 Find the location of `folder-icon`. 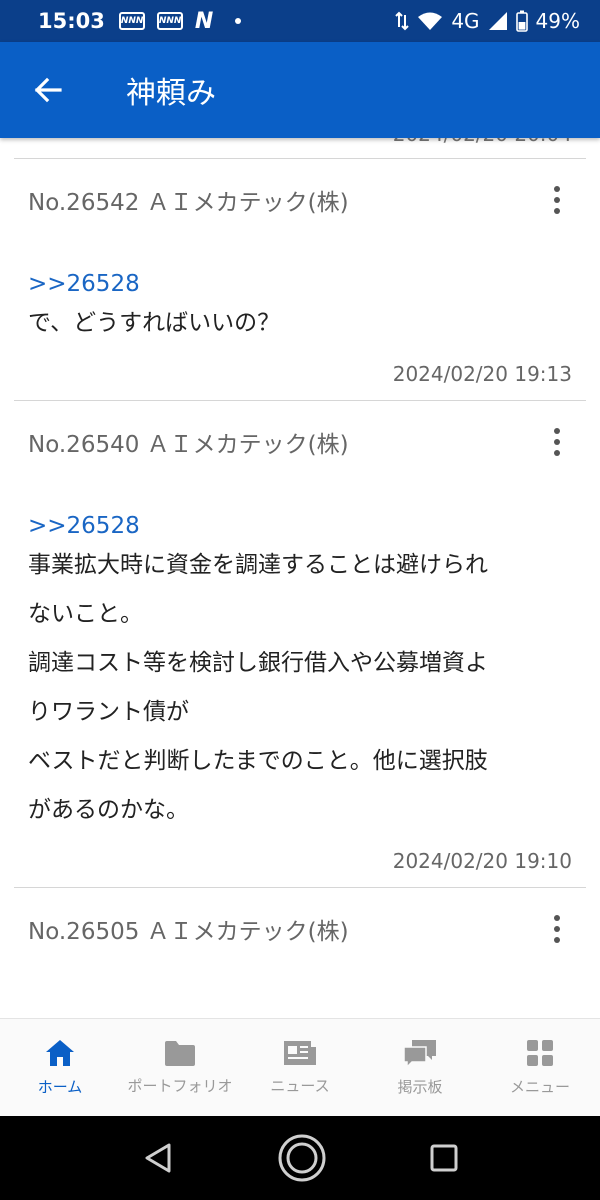

folder-icon is located at coordinates (180, 1053).